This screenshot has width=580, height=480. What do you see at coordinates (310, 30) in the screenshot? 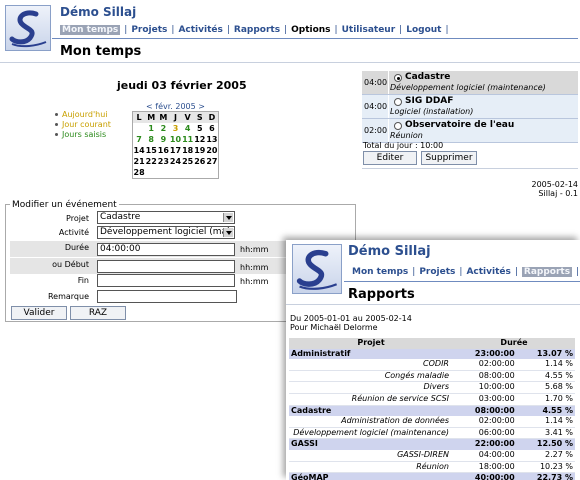
I see `nav-options: Options` at bounding box center [310, 30].